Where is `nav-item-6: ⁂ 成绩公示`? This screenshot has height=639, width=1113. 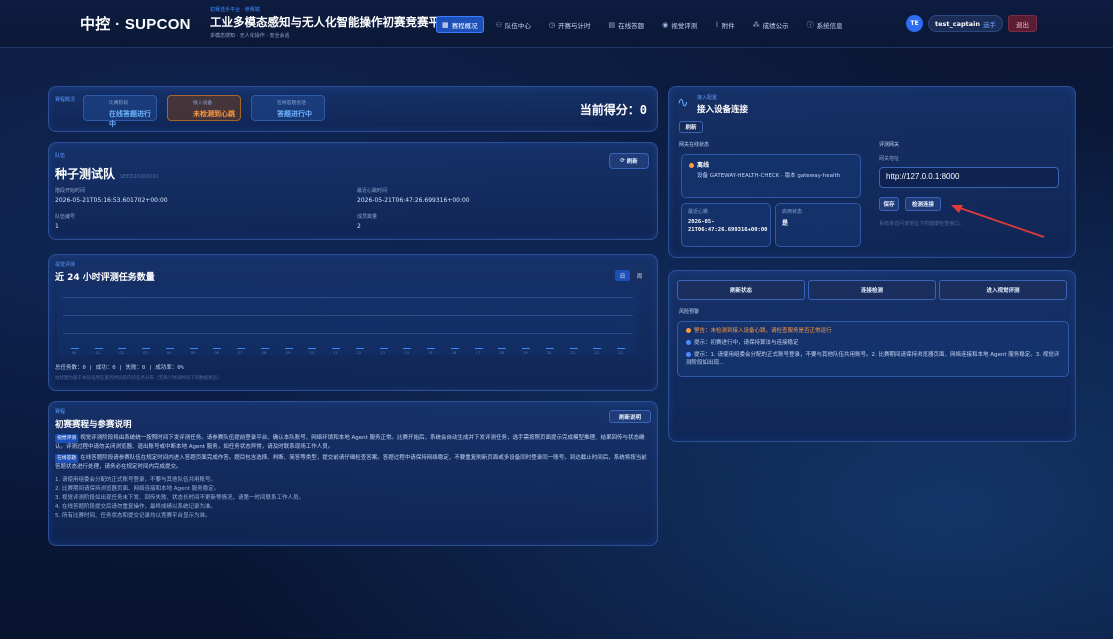
nav-item-6: ⁂ 成绩公示 is located at coordinates (771, 24).